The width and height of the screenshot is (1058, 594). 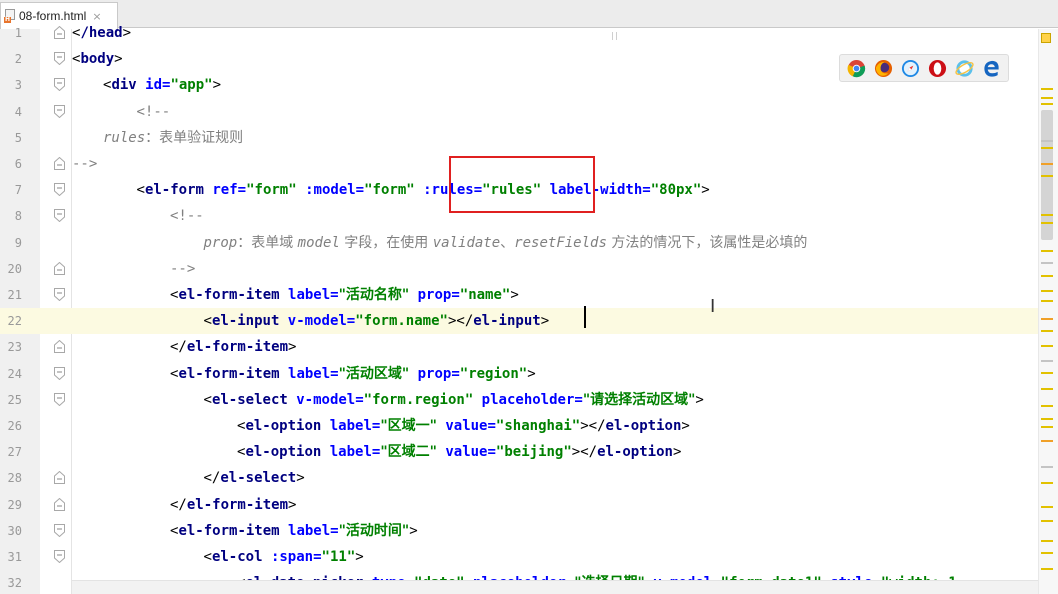 I want to click on browser-preview-panel, so click(x=924, y=68).